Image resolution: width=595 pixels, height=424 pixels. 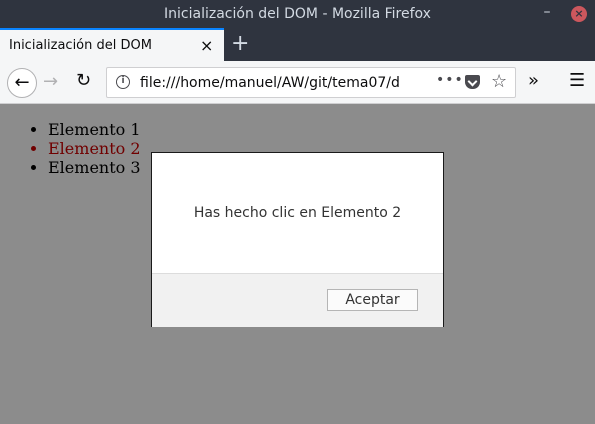 I want to click on minimize-icon: –, so click(x=547, y=13).